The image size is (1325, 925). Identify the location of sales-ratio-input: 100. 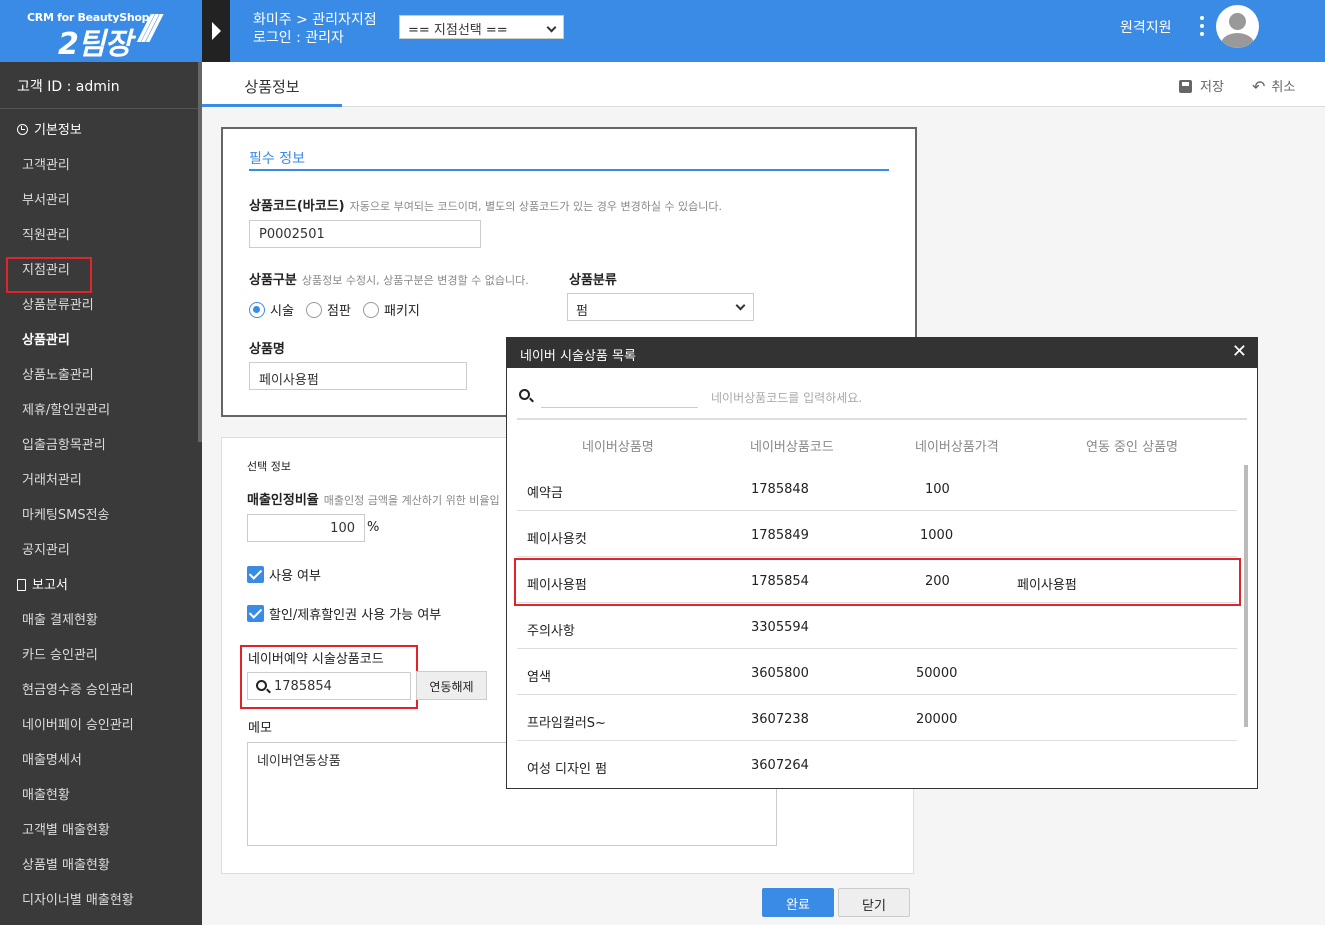
(306, 528).